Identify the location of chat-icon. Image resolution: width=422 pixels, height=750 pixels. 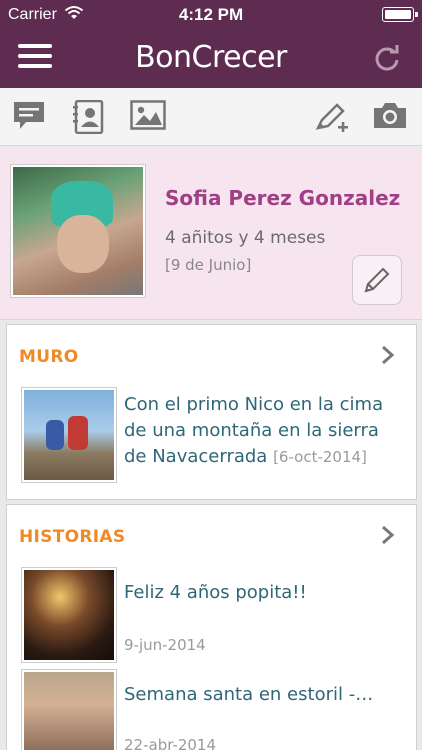
(29, 115).